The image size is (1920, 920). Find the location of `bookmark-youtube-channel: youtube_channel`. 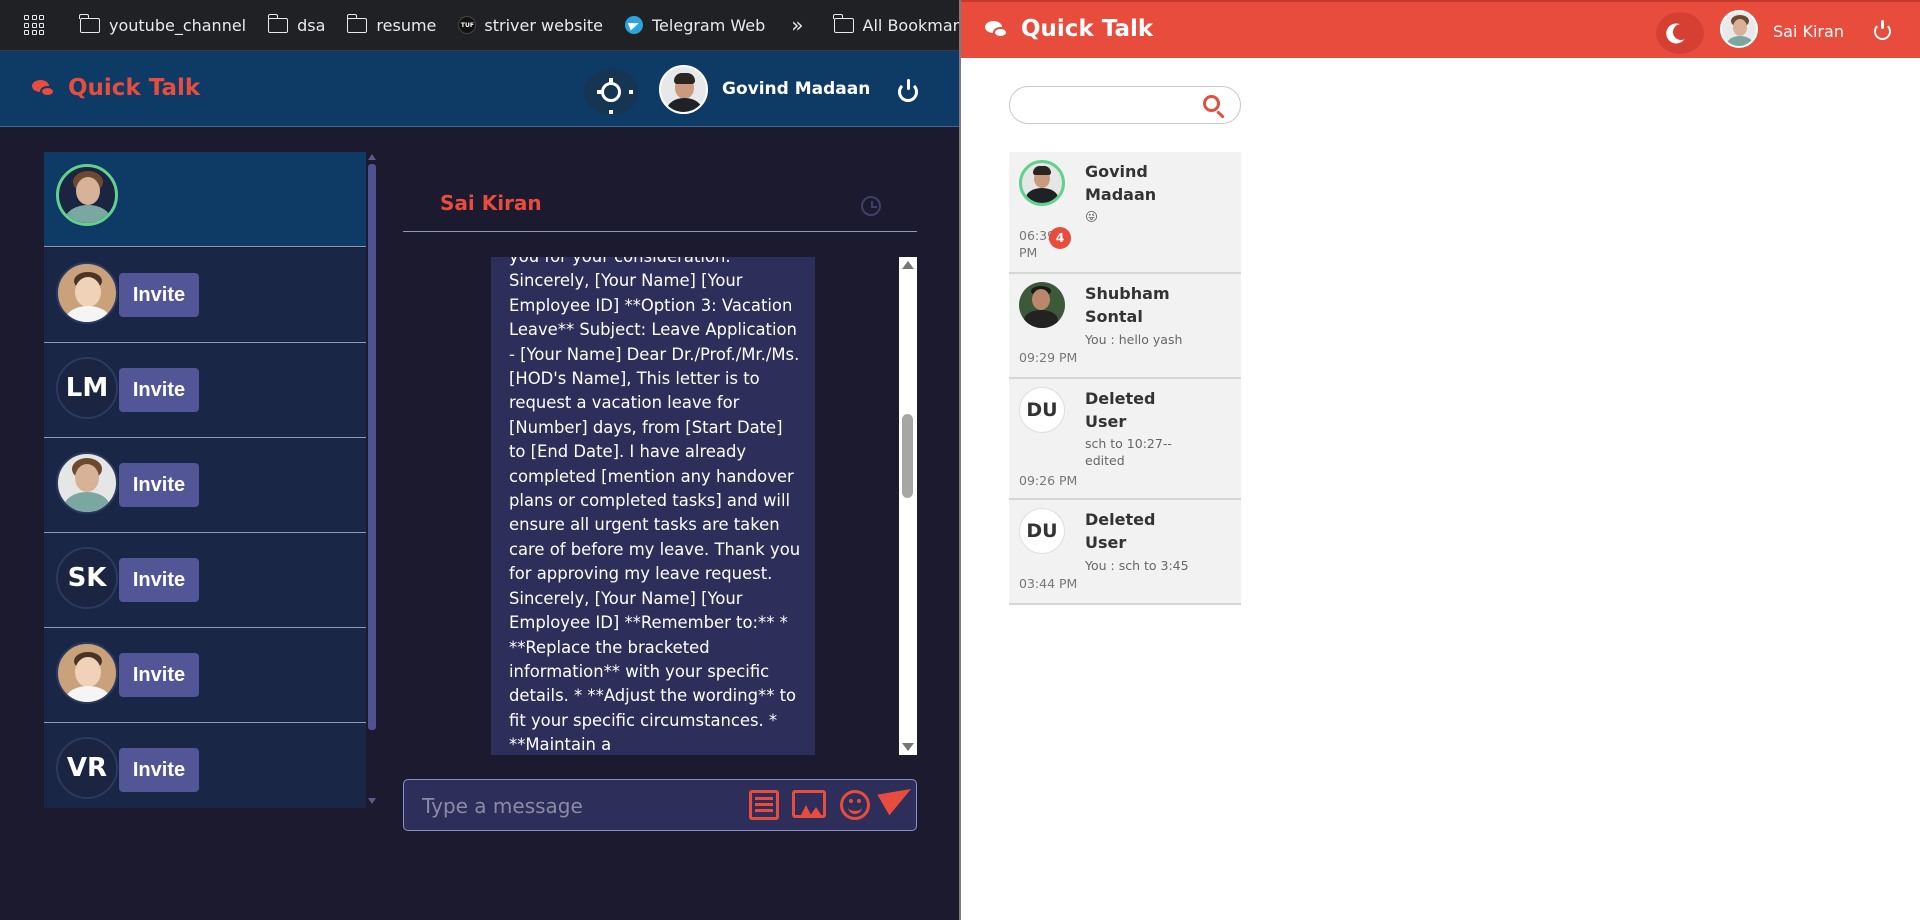

bookmark-youtube-channel: youtube_channel is located at coordinates (163, 24).